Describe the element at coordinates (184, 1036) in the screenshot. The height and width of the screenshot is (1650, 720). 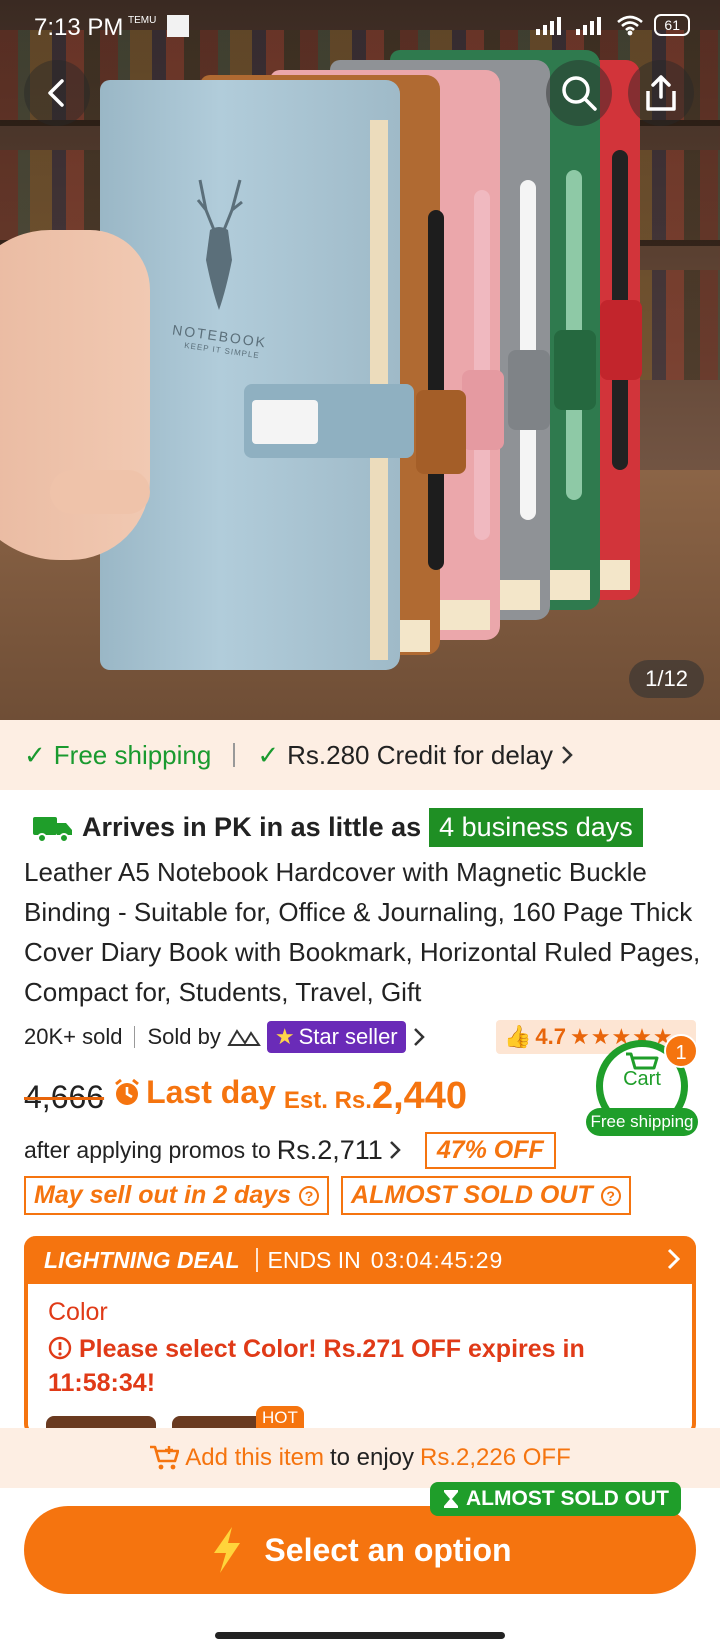
I see `sold-by-label: Sold by` at that location.